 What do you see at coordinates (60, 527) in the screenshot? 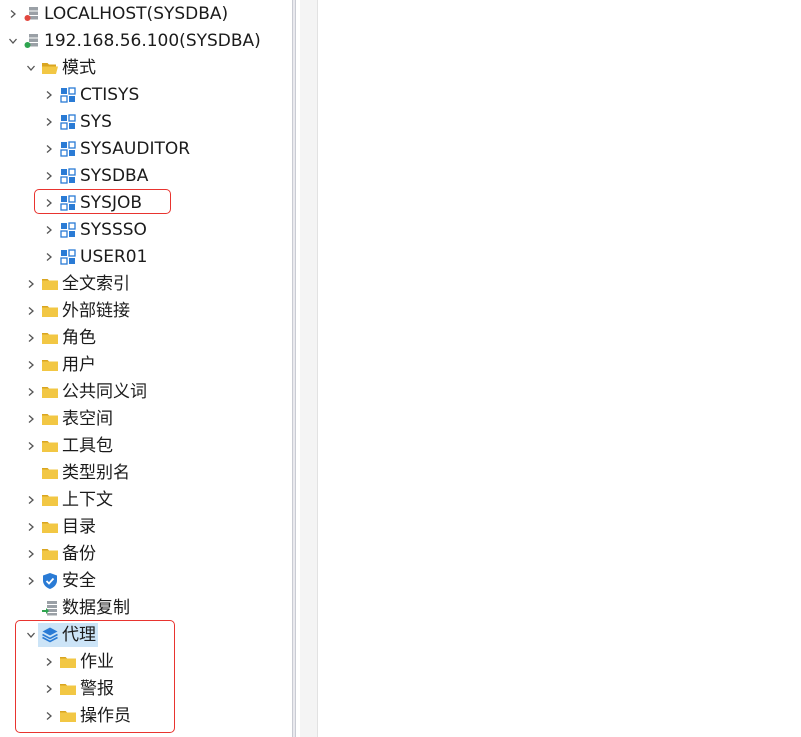
I see `tree-node-folder: 目录` at bounding box center [60, 527].